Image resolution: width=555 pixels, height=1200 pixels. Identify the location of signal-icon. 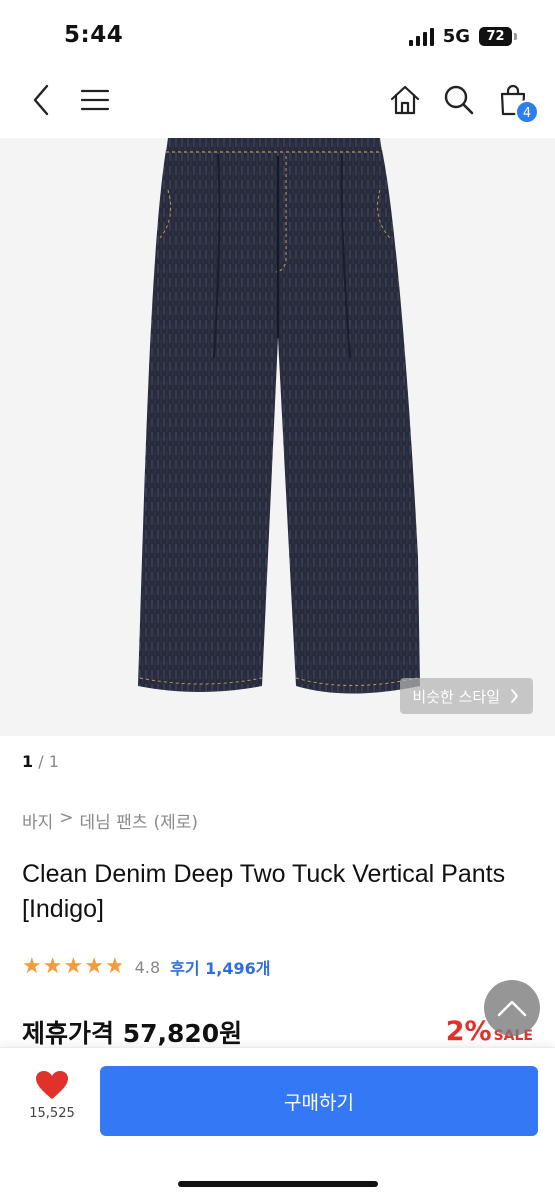
(421, 36).